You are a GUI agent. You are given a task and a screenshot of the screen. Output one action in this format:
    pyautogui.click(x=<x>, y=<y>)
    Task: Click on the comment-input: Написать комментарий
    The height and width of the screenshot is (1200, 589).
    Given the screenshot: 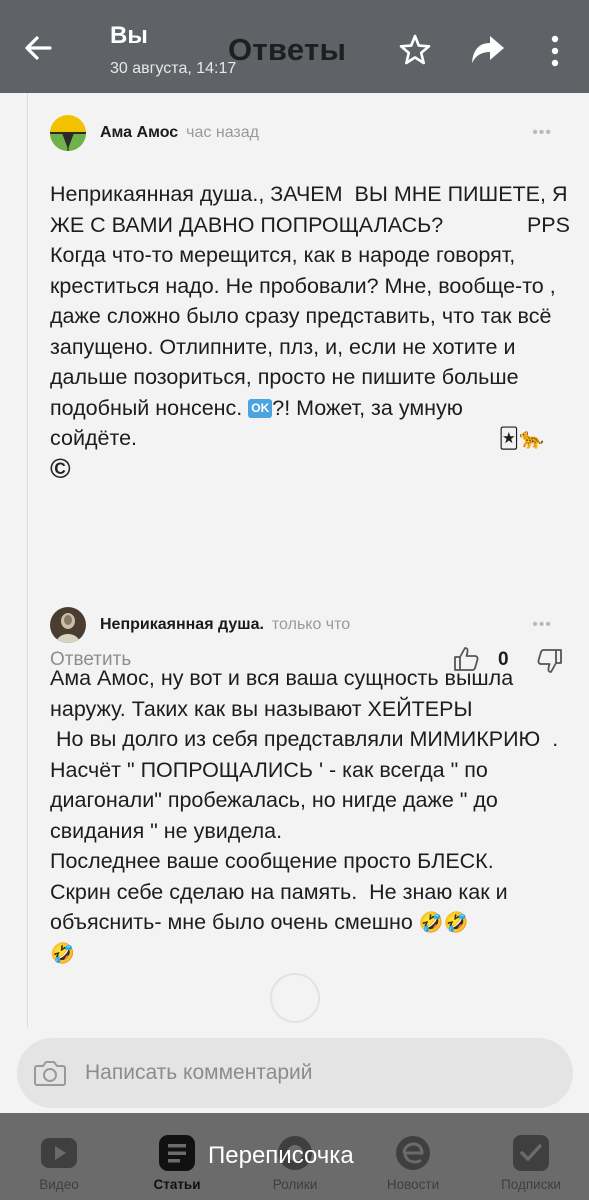 What is the action you would take?
    pyautogui.click(x=295, y=1073)
    